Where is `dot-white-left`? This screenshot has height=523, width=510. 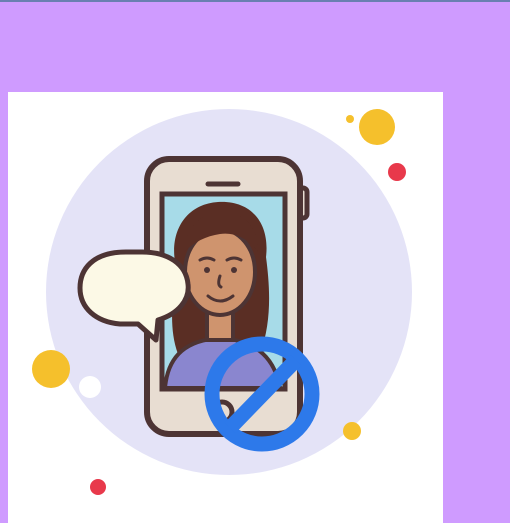
dot-white-left is located at coordinates (90, 387).